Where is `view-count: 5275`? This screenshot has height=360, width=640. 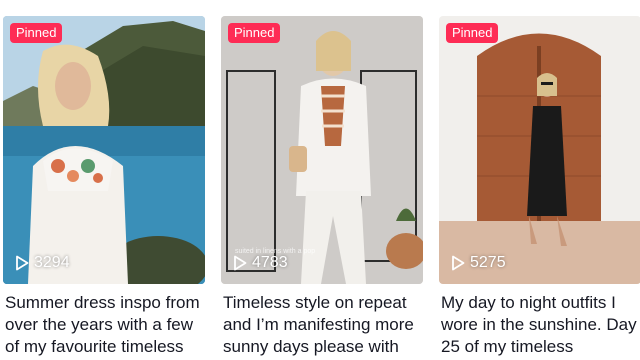
view-count: 5275 is located at coordinates (478, 263).